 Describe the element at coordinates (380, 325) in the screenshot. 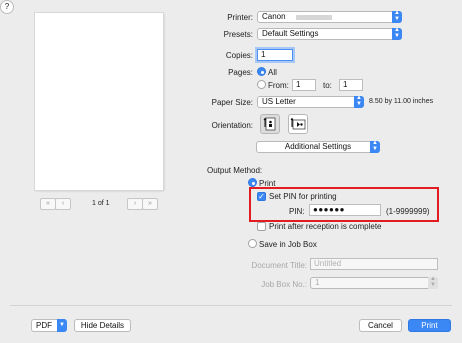

I see `cancel-button: Cancel` at that location.